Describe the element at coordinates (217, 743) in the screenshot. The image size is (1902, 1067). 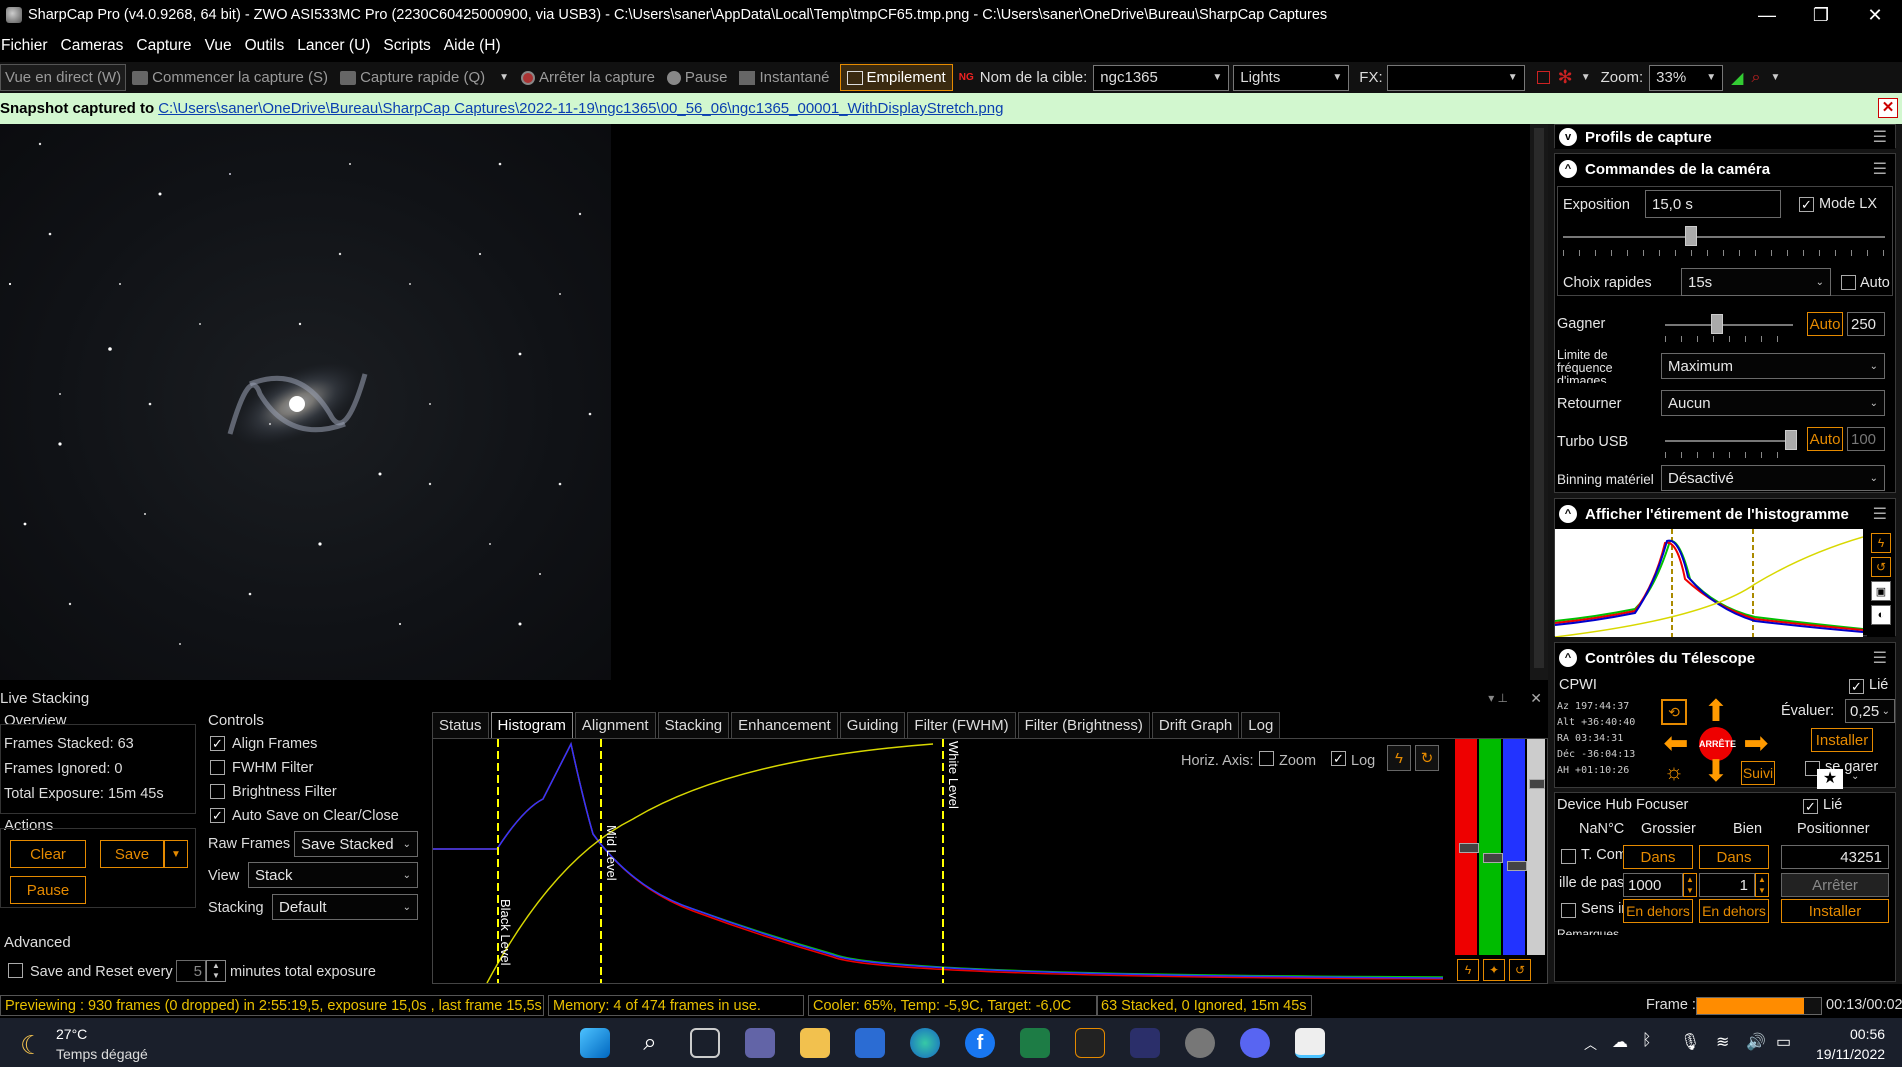
I see `align-frames-checkbox: ✓` at that location.